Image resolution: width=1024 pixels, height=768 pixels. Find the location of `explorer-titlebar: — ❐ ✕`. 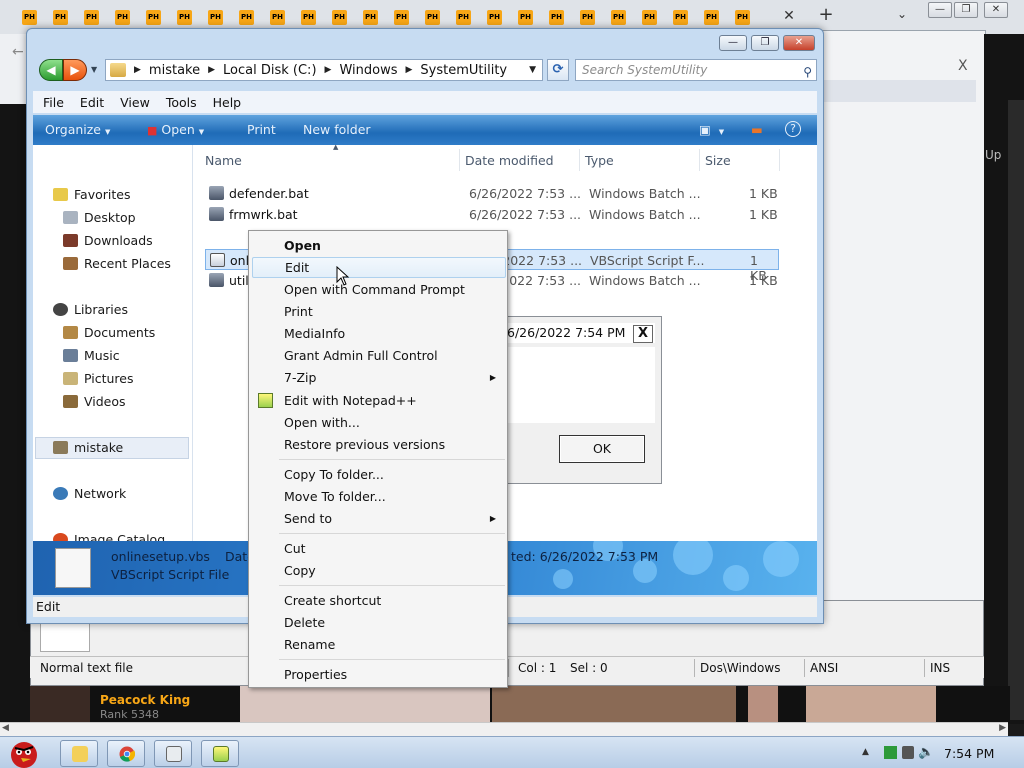

explorer-titlebar: — ❐ ✕ is located at coordinates (425, 42).